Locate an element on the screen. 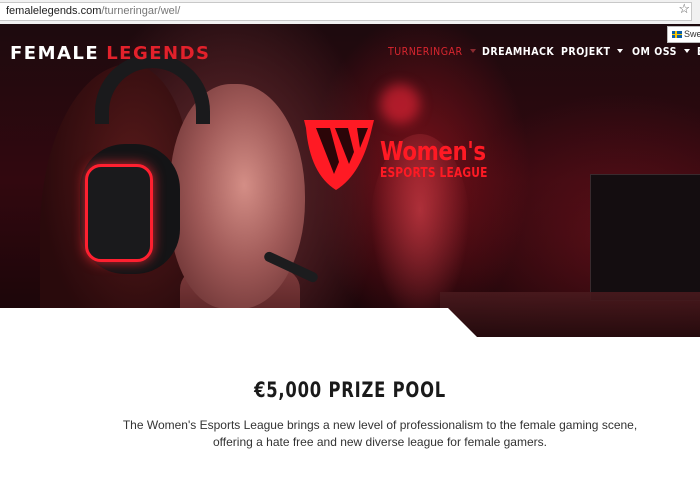 Image resolution: width=700 pixels, height=480 pixels. nav-label: TURNERINGAR is located at coordinates (425, 52).